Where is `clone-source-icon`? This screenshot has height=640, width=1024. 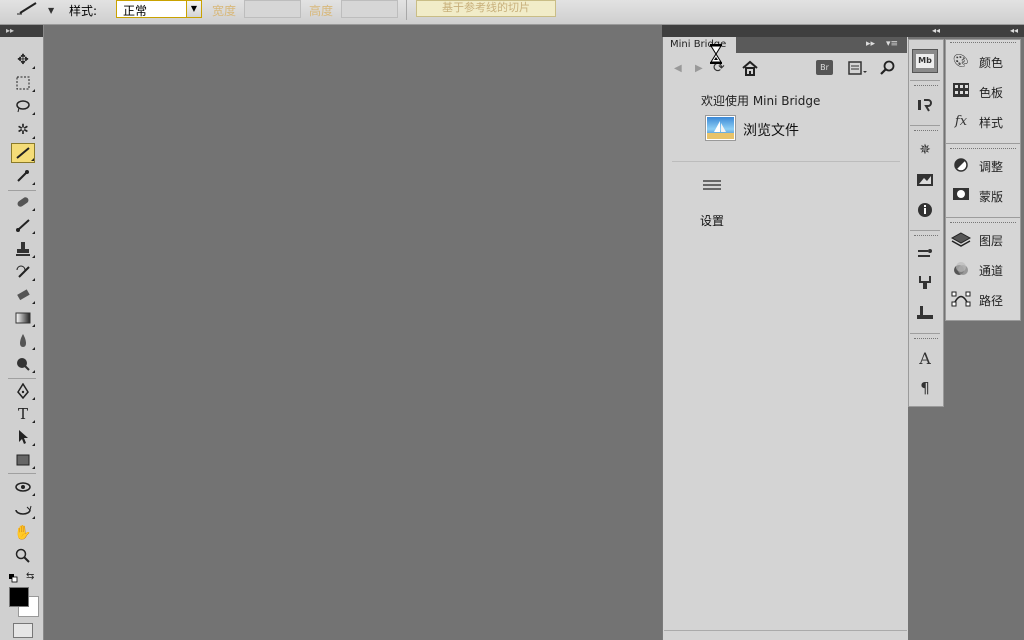 clone-source-icon is located at coordinates (925, 283).